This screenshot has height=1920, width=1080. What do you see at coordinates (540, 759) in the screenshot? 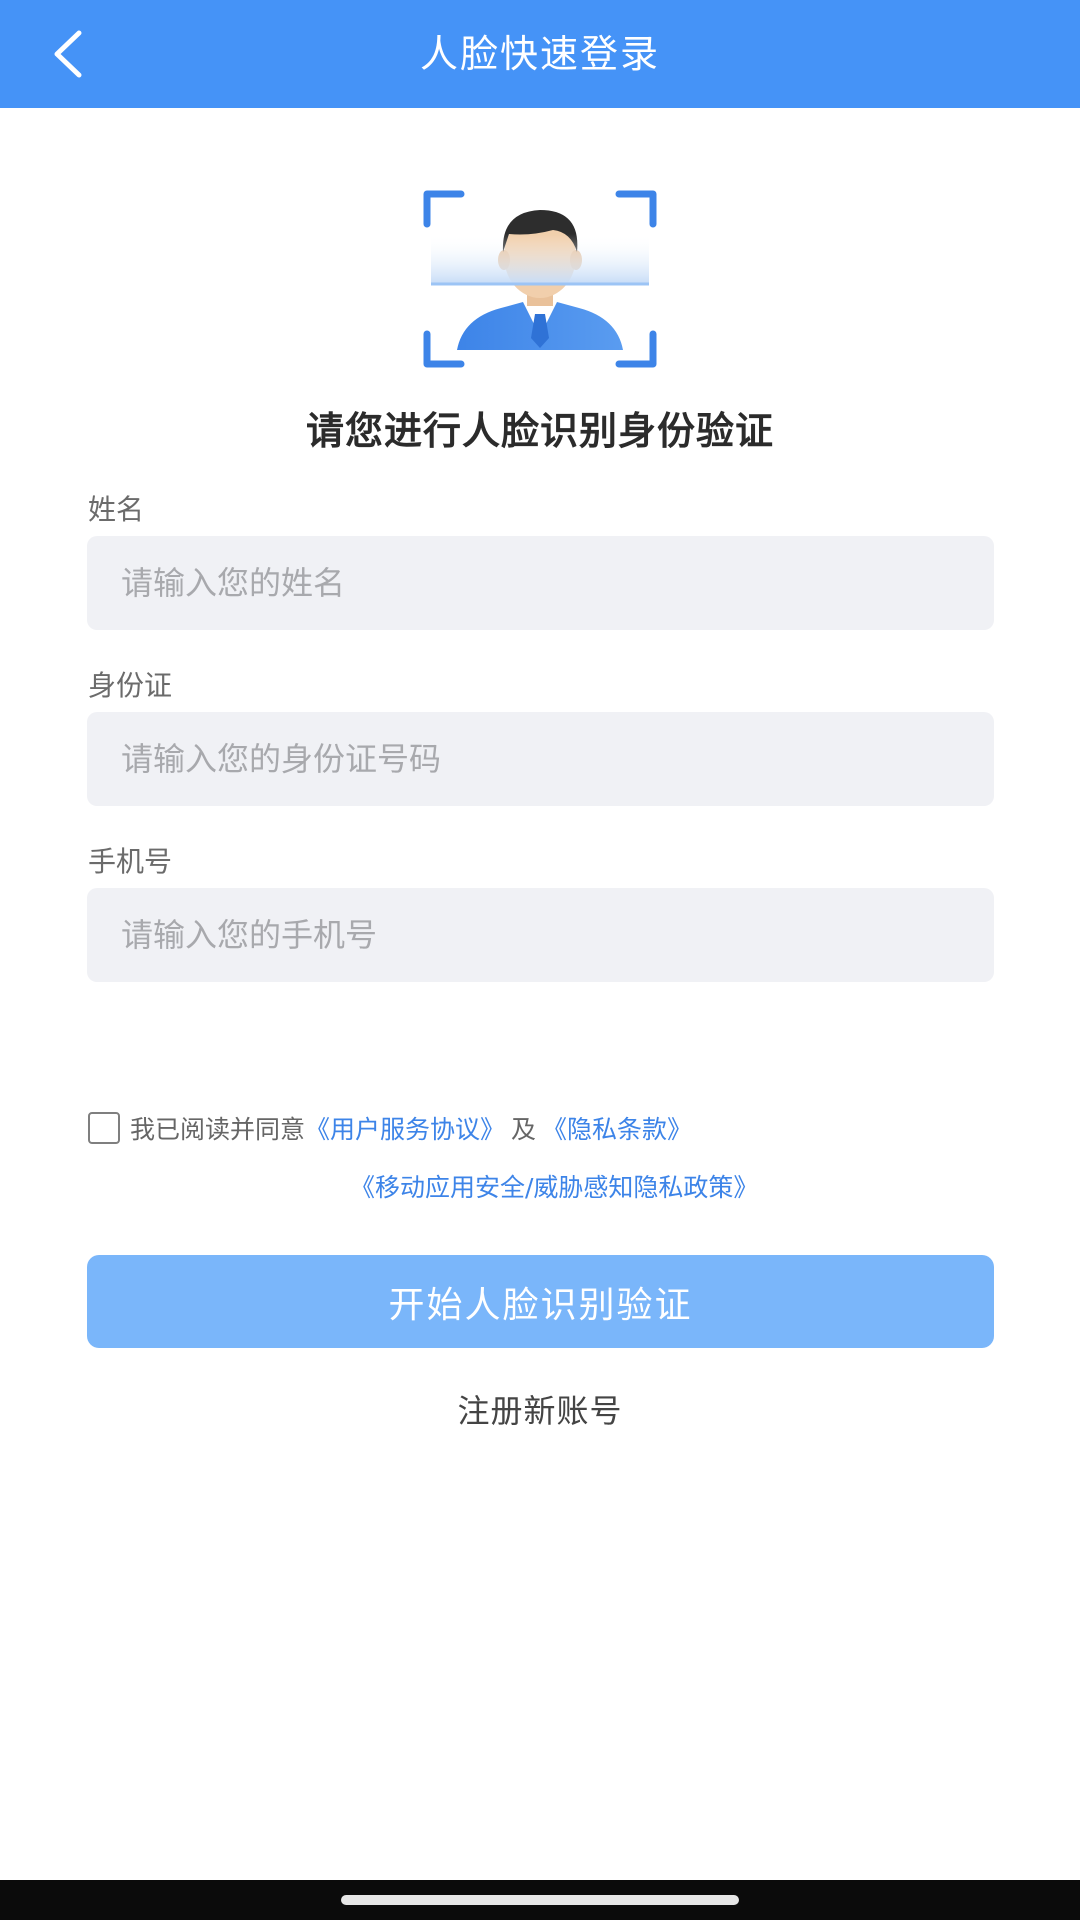
I see `id-card-input` at bounding box center [540, 759].